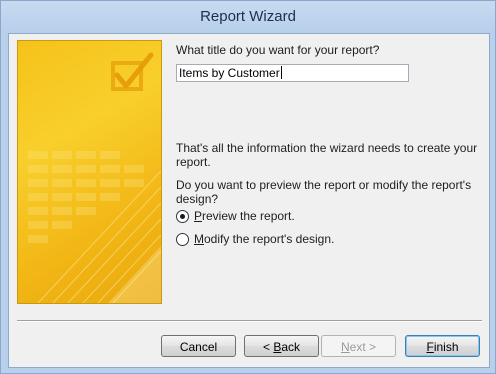 The height and width of the screenshot is (374, 496). I want to click on preview-report-option: Preview the report., so click(235, 216).